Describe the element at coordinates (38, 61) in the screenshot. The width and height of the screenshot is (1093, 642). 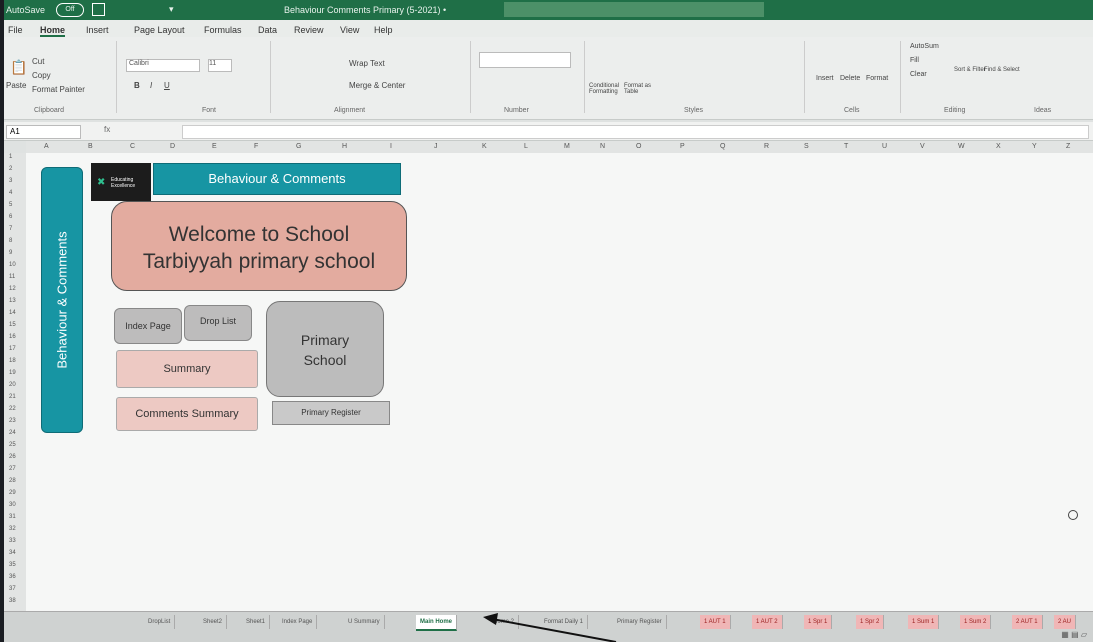
I see `cut-button: Cut` at that location.